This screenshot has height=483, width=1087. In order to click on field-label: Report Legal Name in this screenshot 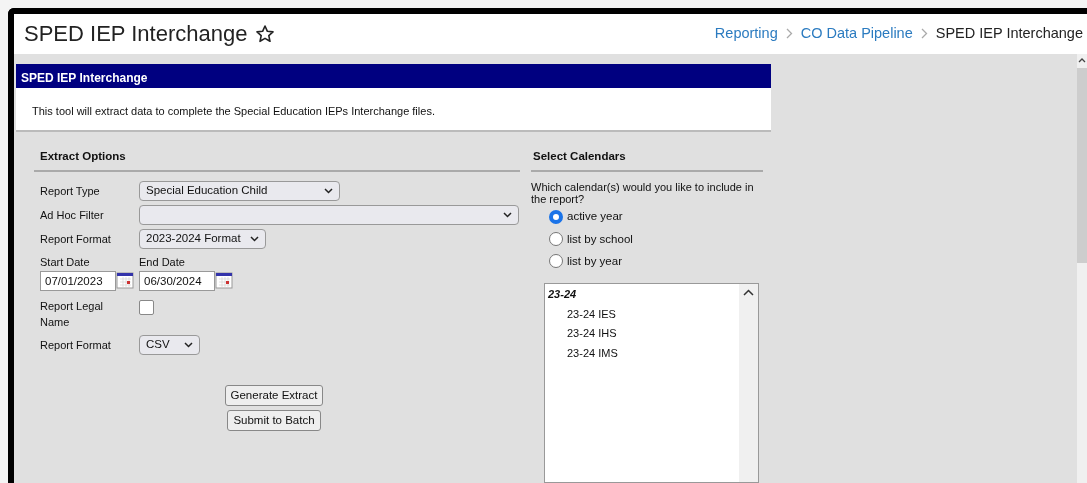, I will do `click(72, 314)`.